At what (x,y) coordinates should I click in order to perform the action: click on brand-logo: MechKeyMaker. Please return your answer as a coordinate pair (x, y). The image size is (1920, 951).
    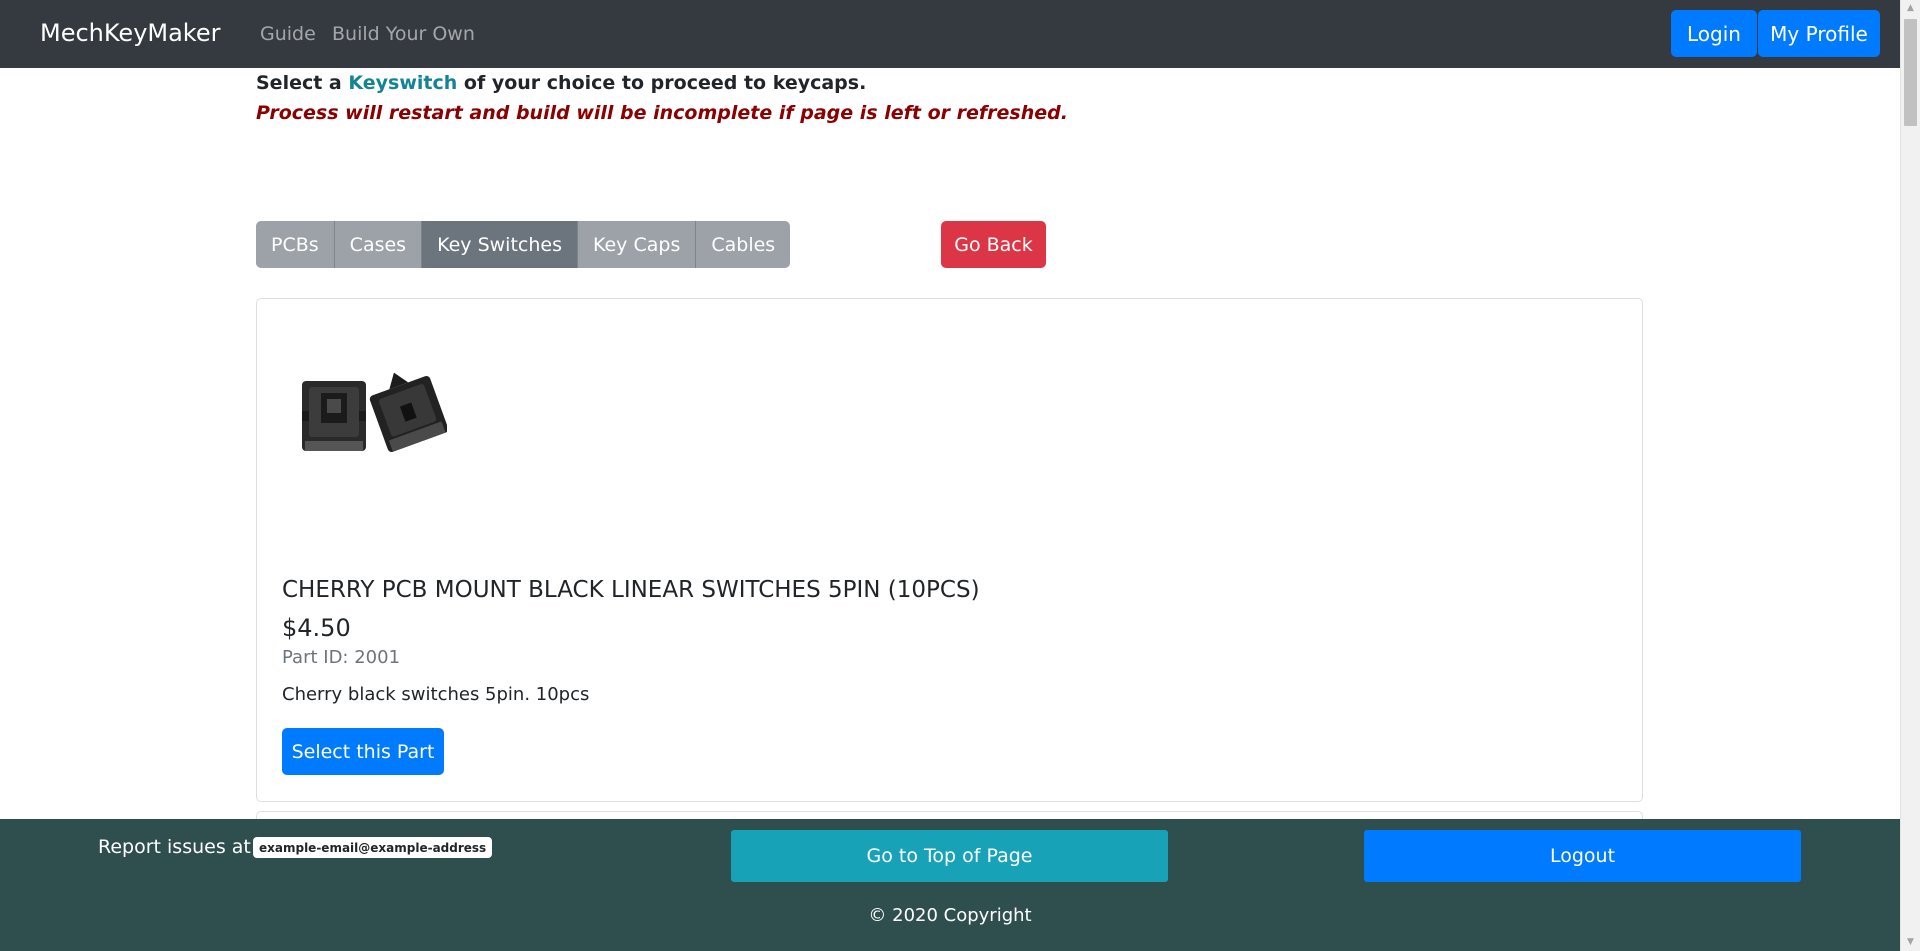
    Looking at the image, I should click on (130, 33).